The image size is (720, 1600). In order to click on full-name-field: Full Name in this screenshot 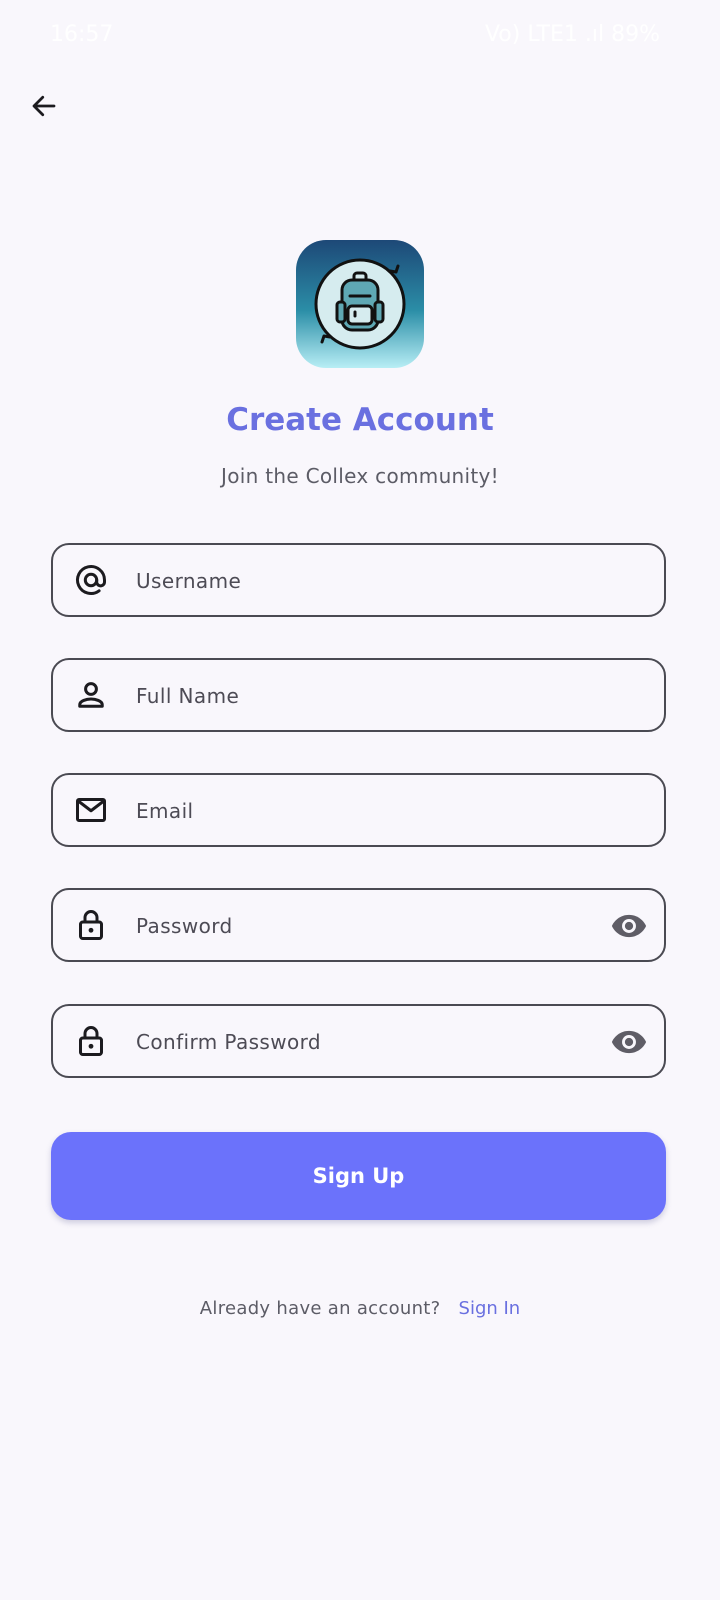, I will do `click(358, 695)`.